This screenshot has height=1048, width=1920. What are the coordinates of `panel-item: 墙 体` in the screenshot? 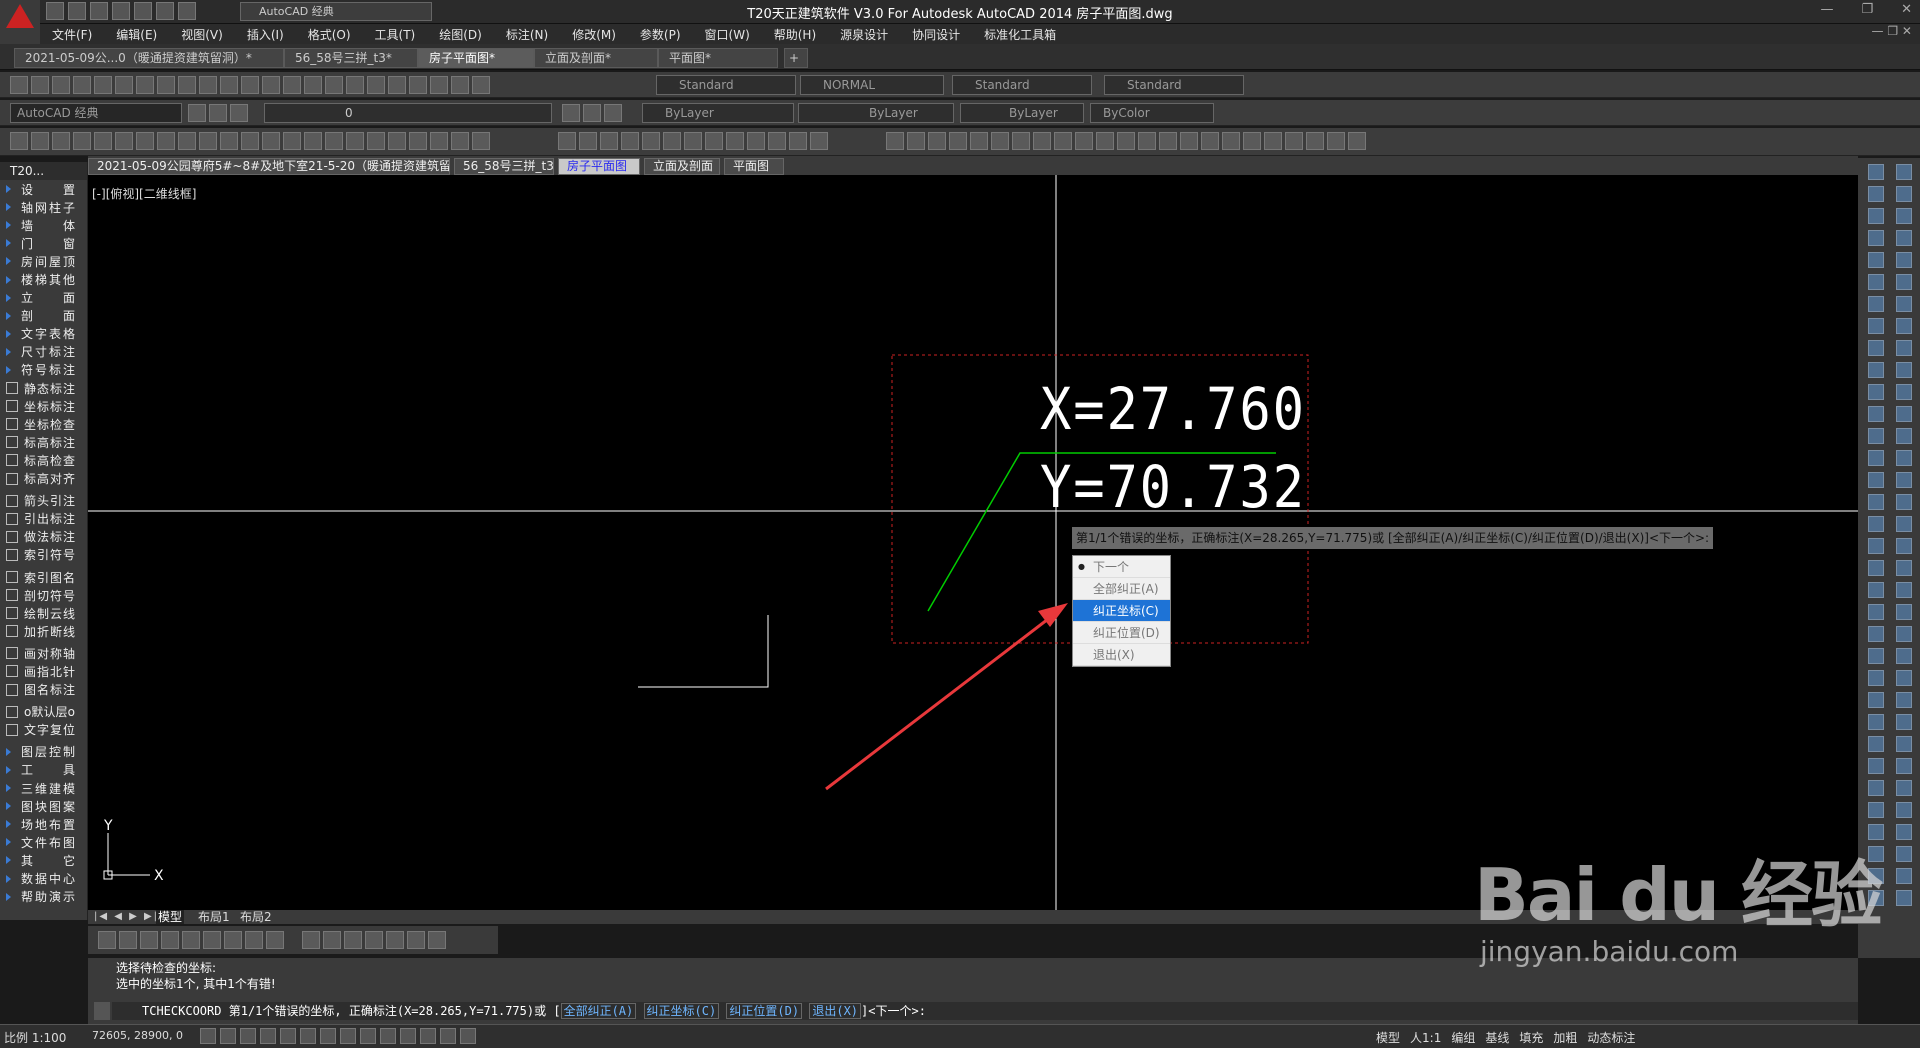 It's located at (43, 225).